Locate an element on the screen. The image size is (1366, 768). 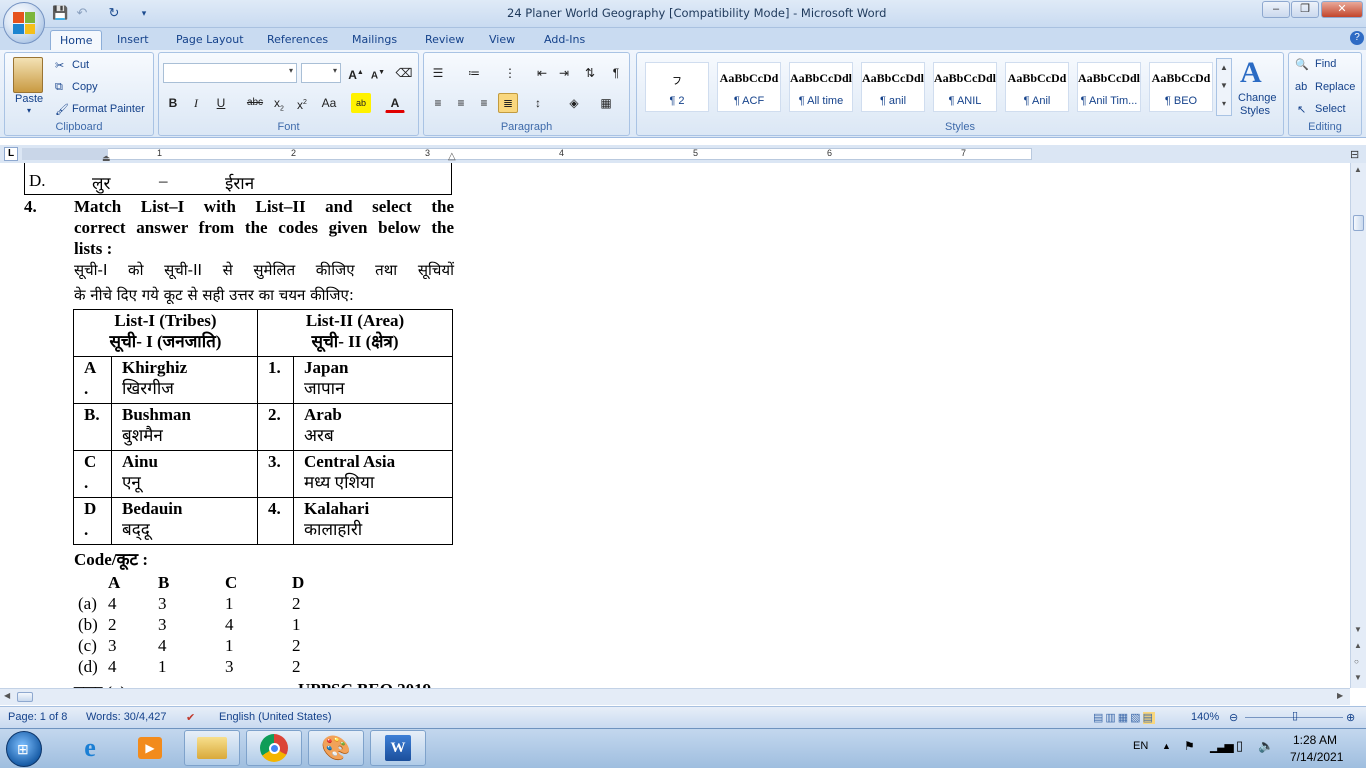
restore-button: ❐ is located at coordinates (1305, 9).